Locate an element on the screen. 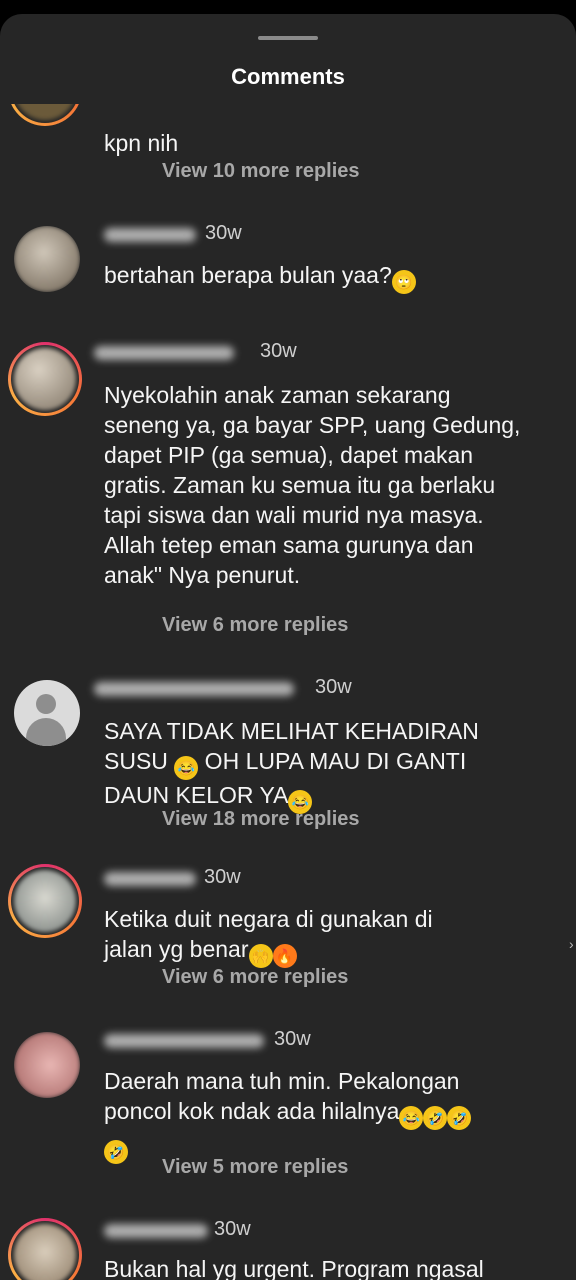 The width and height of the screenshot is (576, 1280). face-rolling-eyes-icon: 🙄 is located at coordinates (403, 282).